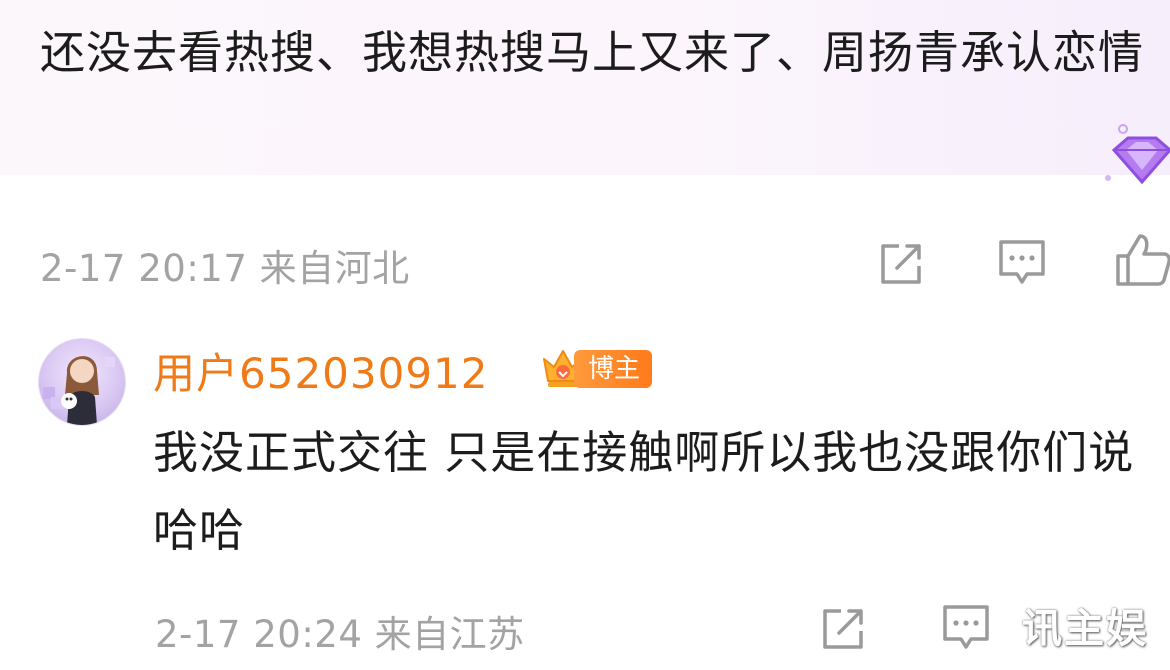  Describe the element at coordinates (225, 268) in the screenshot. I see `comment-meta: 2-17 20:17 来自河北` at that location.